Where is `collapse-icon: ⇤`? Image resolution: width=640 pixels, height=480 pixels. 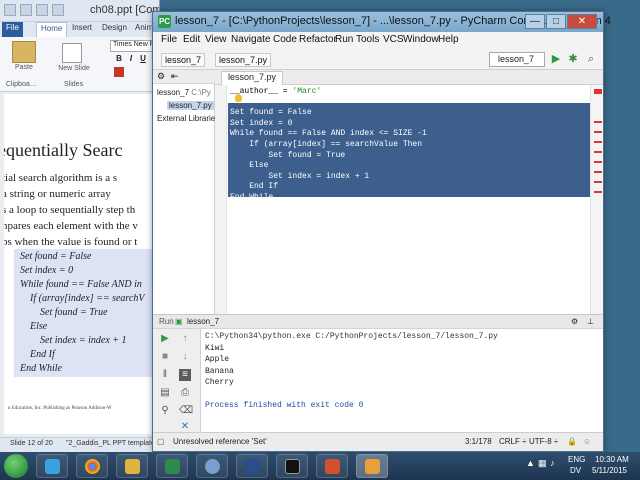 collapse-icon: ⇤ is located at coordinates (175, 76).